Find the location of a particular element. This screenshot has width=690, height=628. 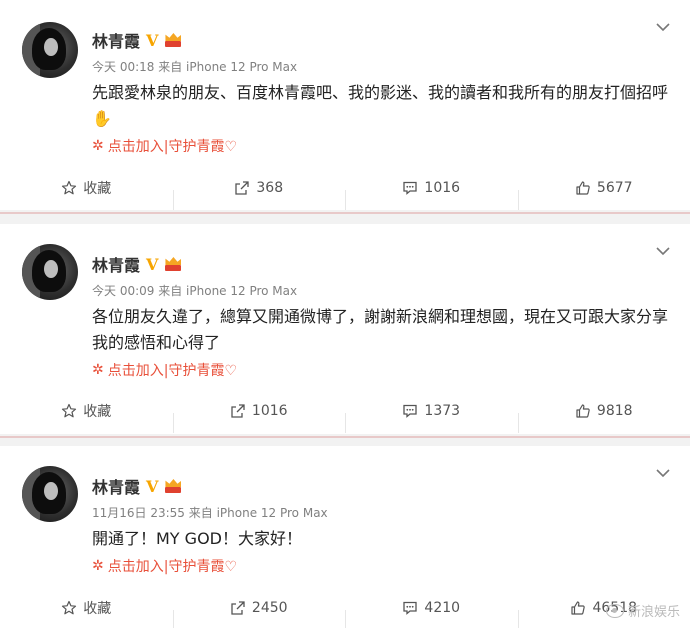

comment-button: 1016 is located at coordinates (431, 195).